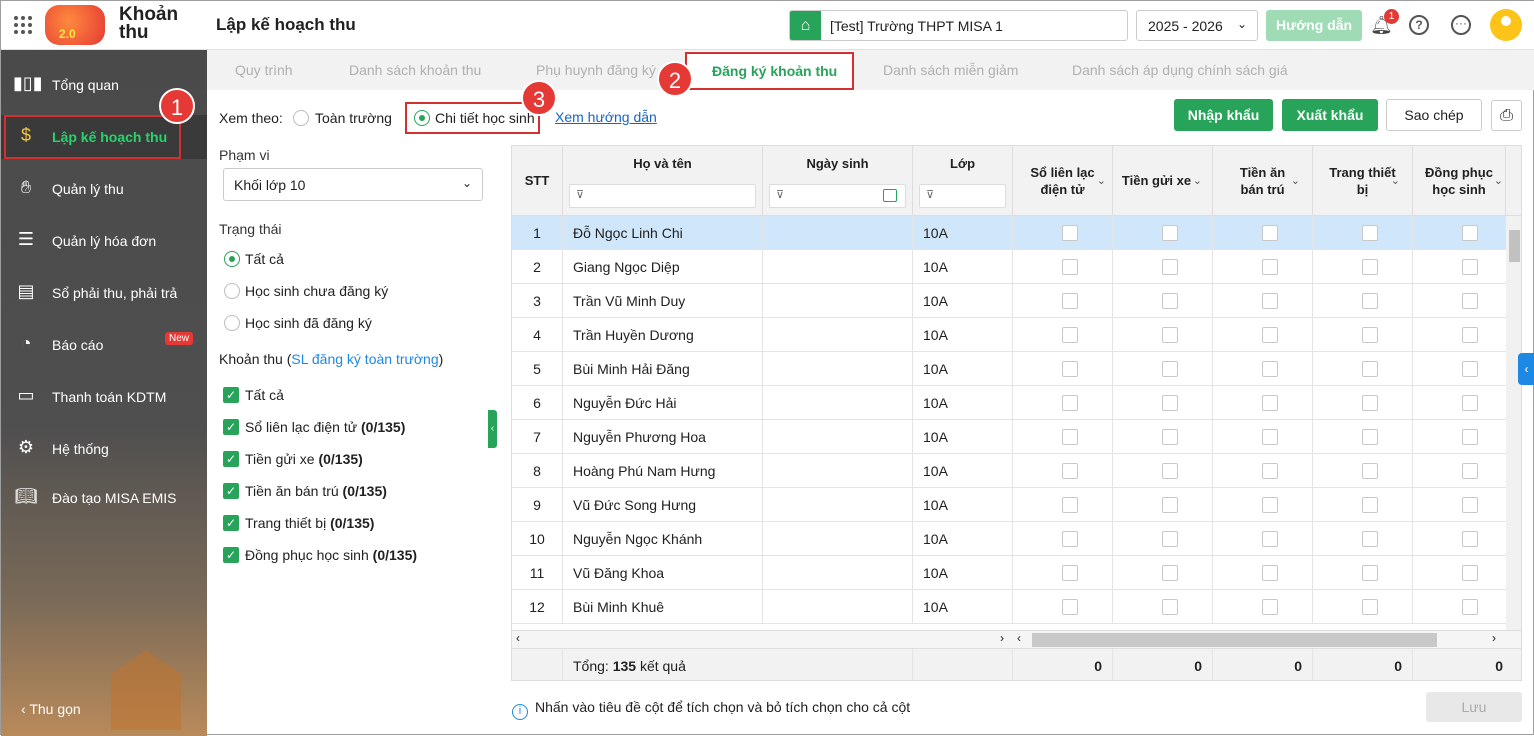 This screenshot has width=1534, height=736. What do you see at coordinates (231, 459) in the screenshot?
I see `fee-2-checkbox: ✓` at bounding box center [231, 459].